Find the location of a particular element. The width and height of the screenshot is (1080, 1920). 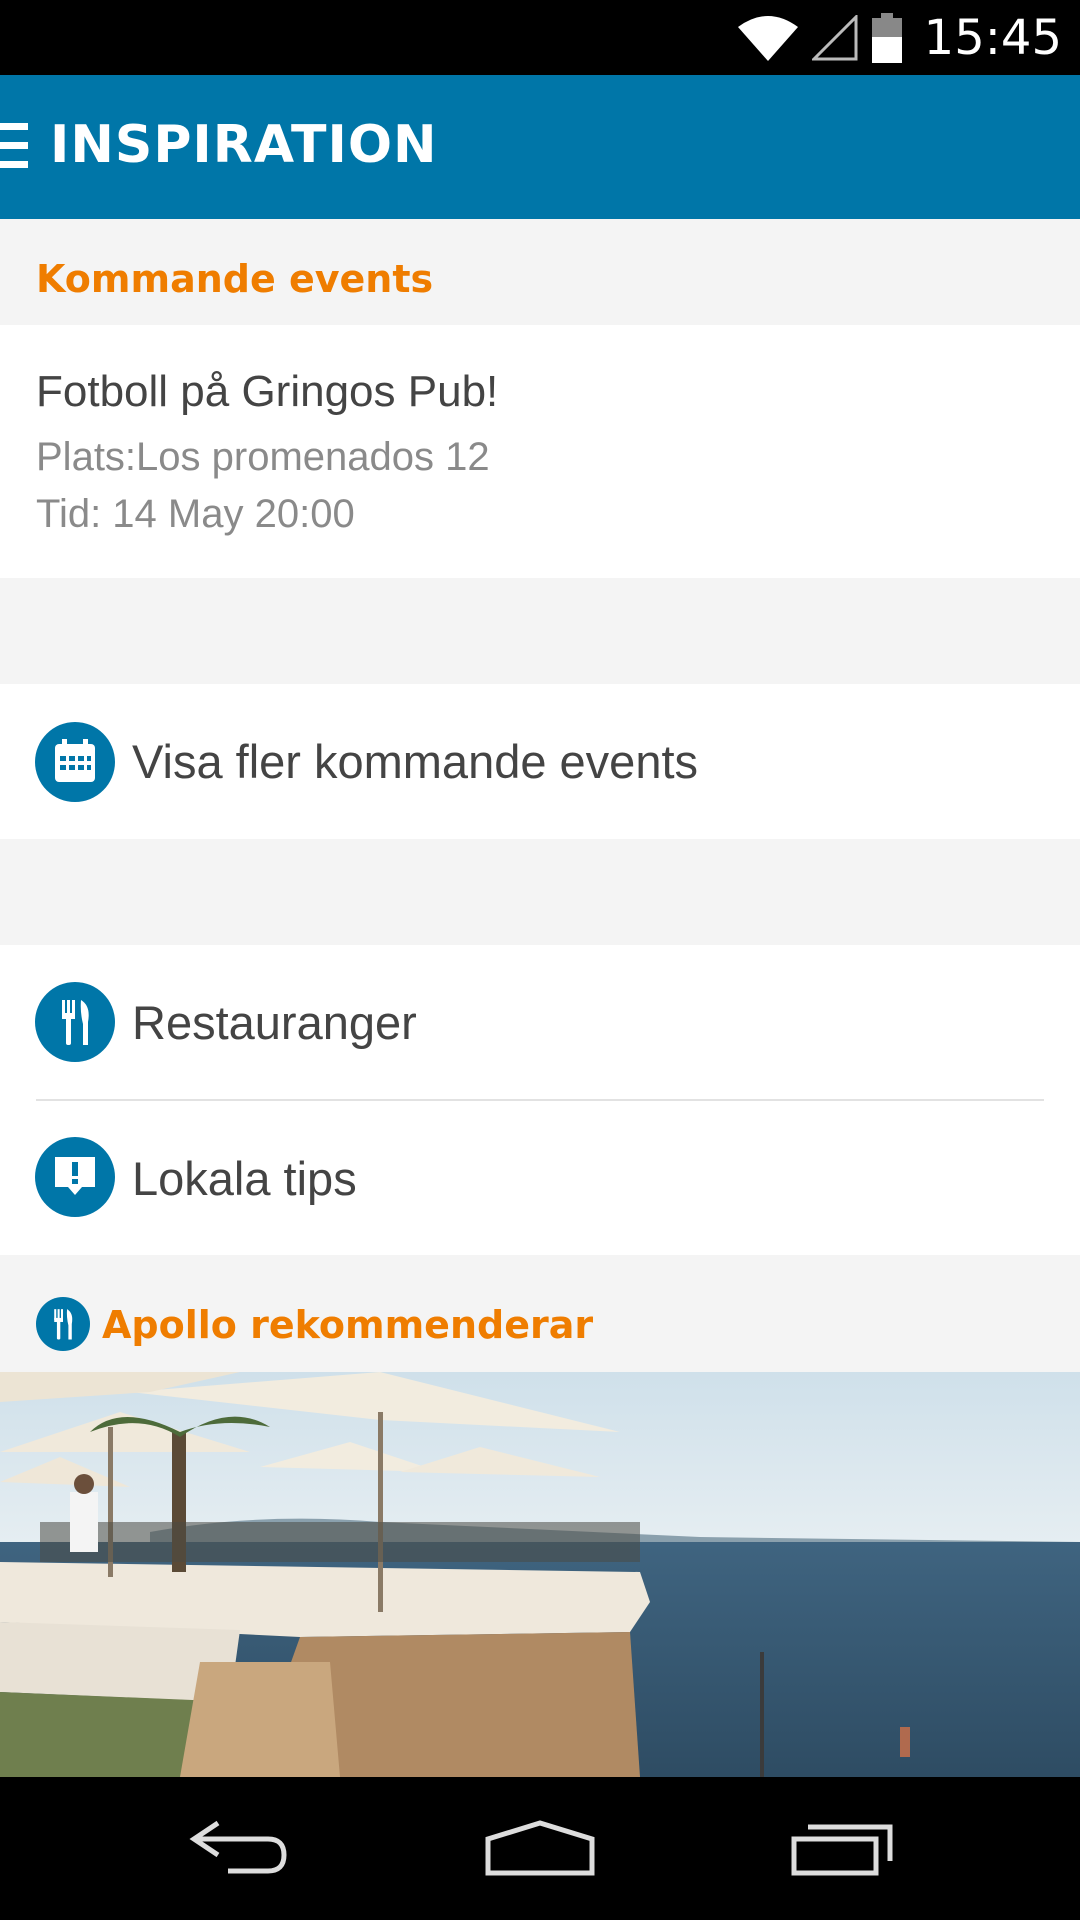

event-place: Plats:Los promenados 12 is located at coordinates (263, 457).